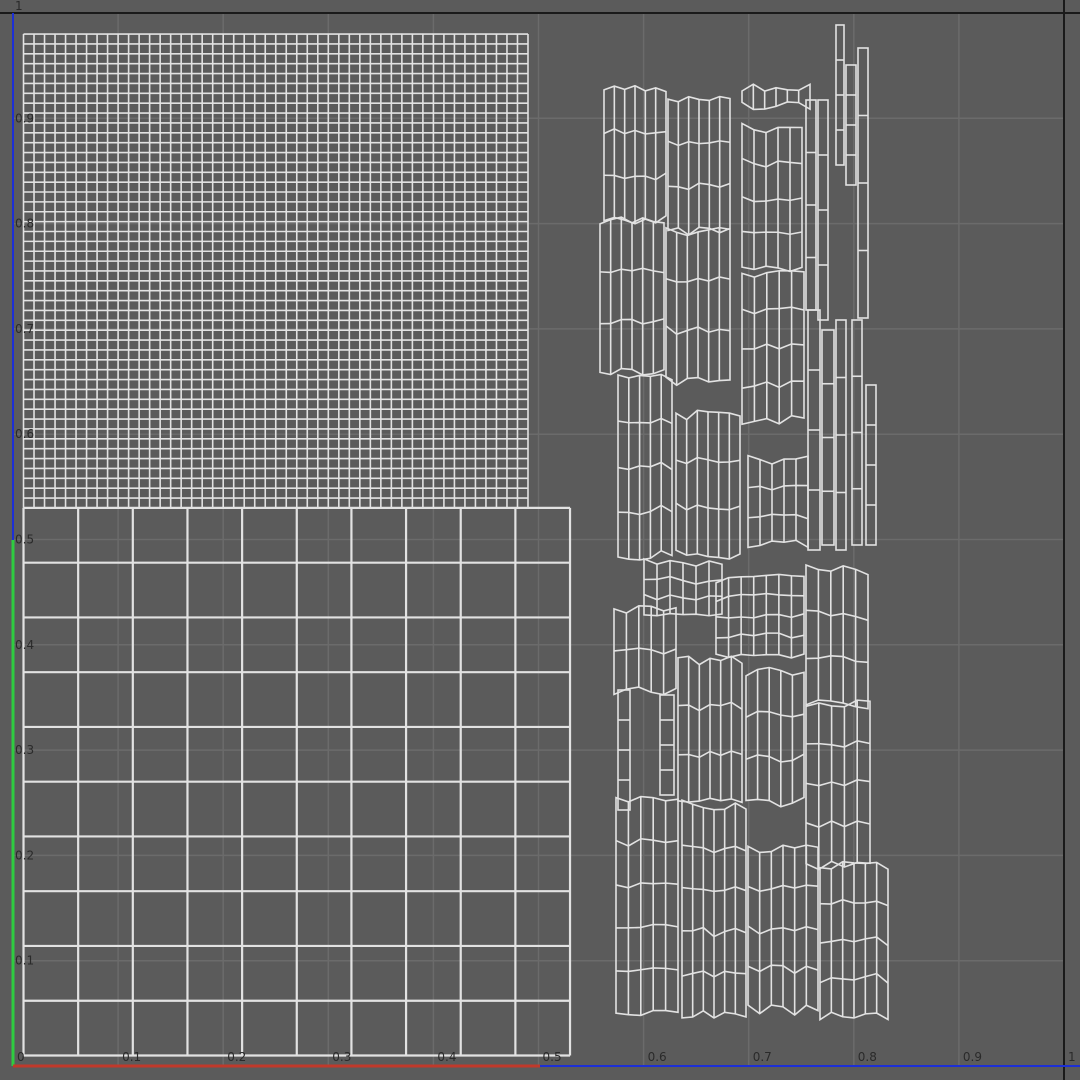 The width and height of the screenshot is (1080, 1080). I want to click on u-tick-label: 0.8, so click(867, 1057).